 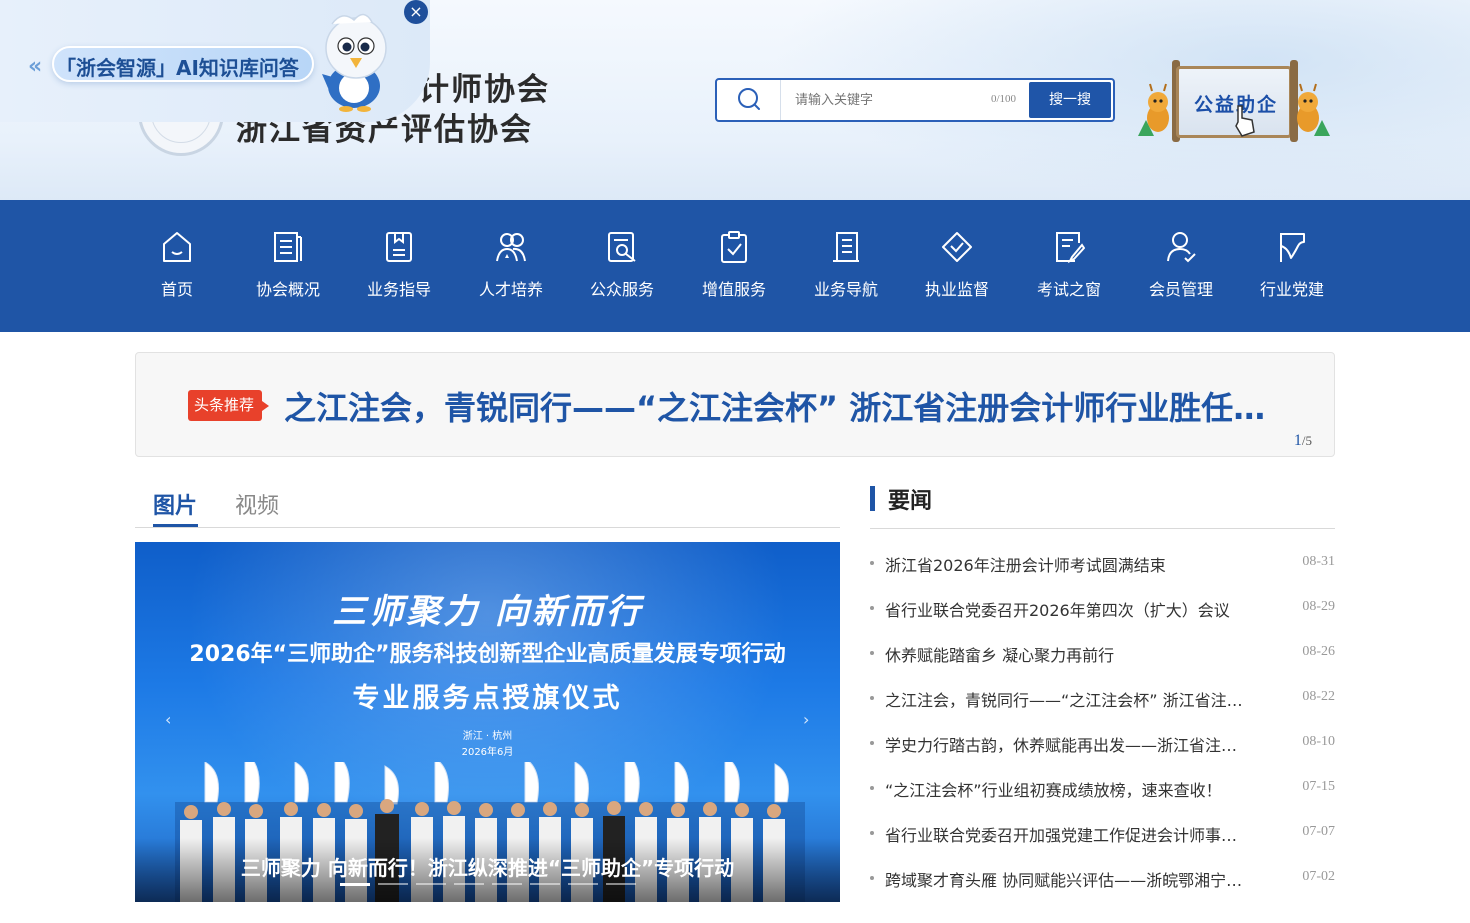 What do you see at coordinates (399, 266) in the screenshot?
I see `nav-item-guidance: 业务指导` at bounding box center [399, 266].